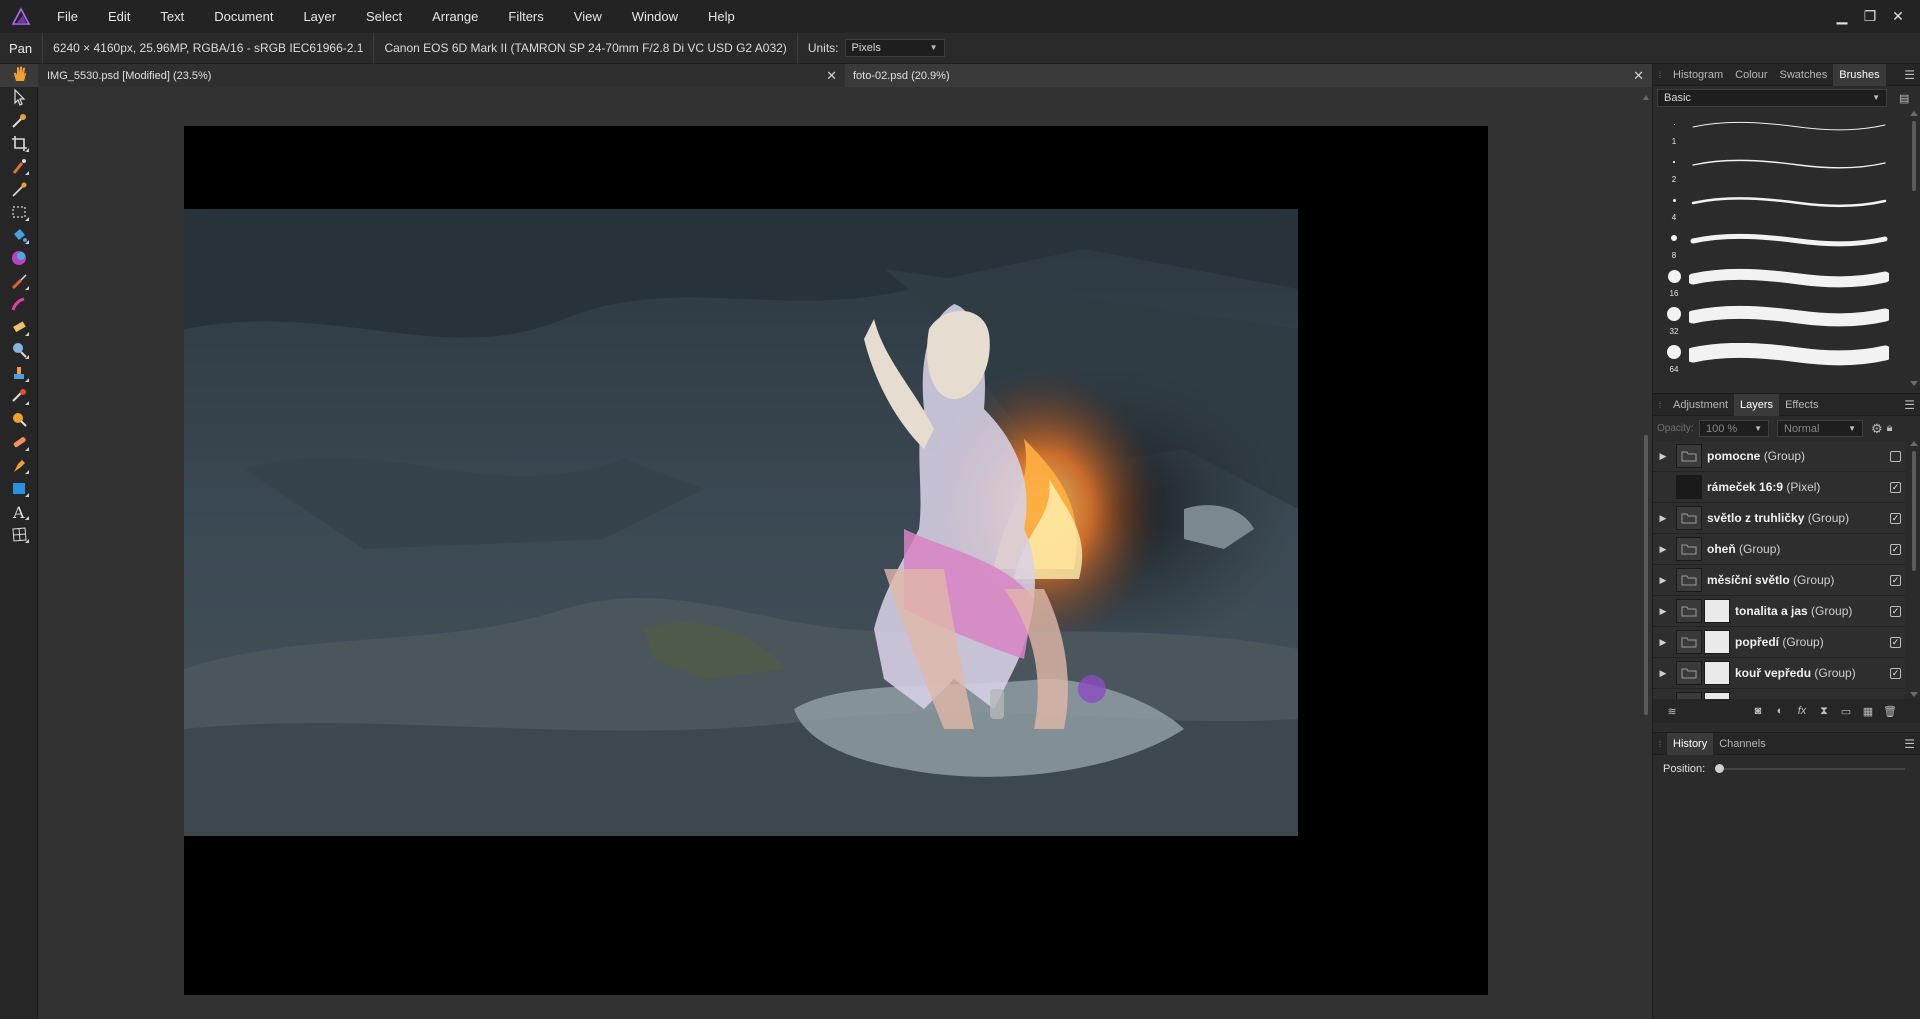  What do you see at coordinates (1804, 75) in the screenshot?
I see `tab-swatches: Swatches` at bounding box center [1804, 75].